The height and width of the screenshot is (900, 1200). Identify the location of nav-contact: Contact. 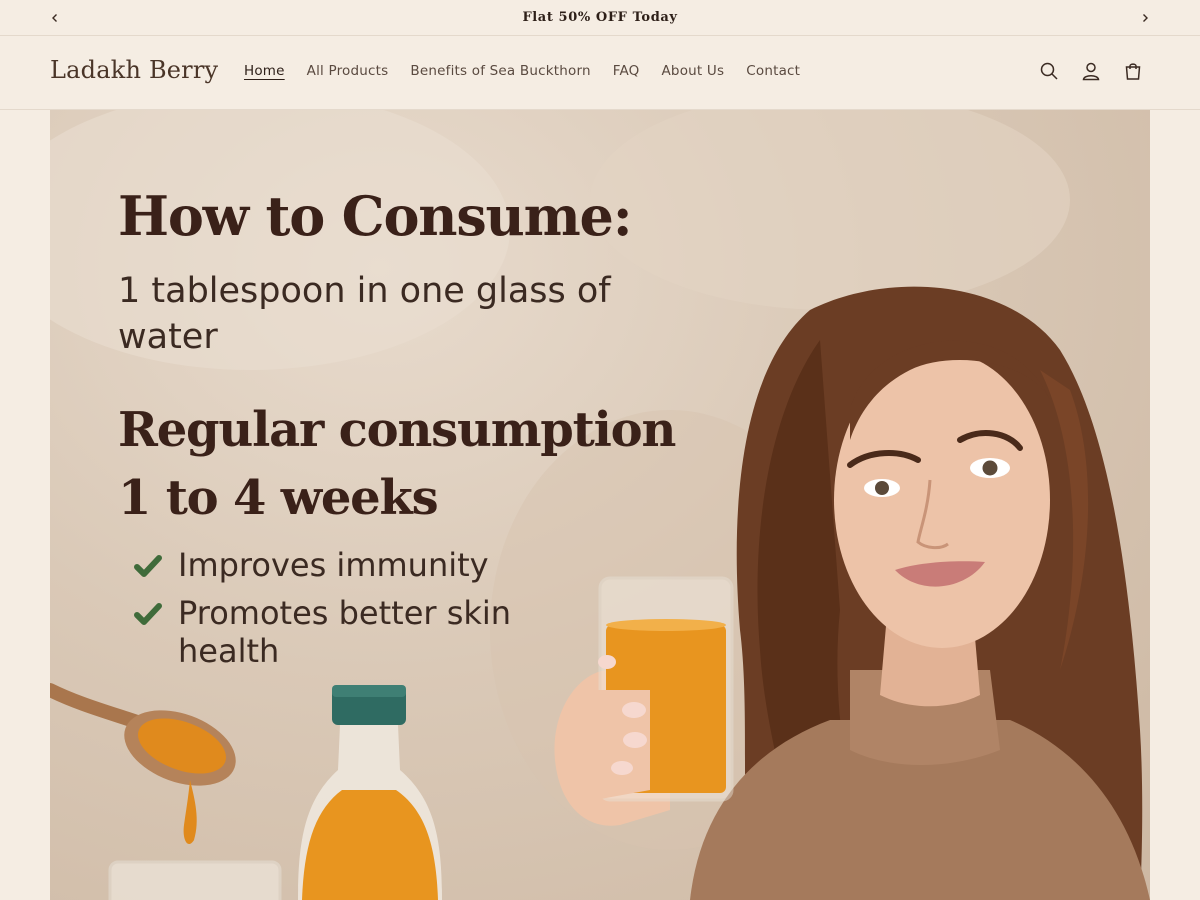
(773, 71).